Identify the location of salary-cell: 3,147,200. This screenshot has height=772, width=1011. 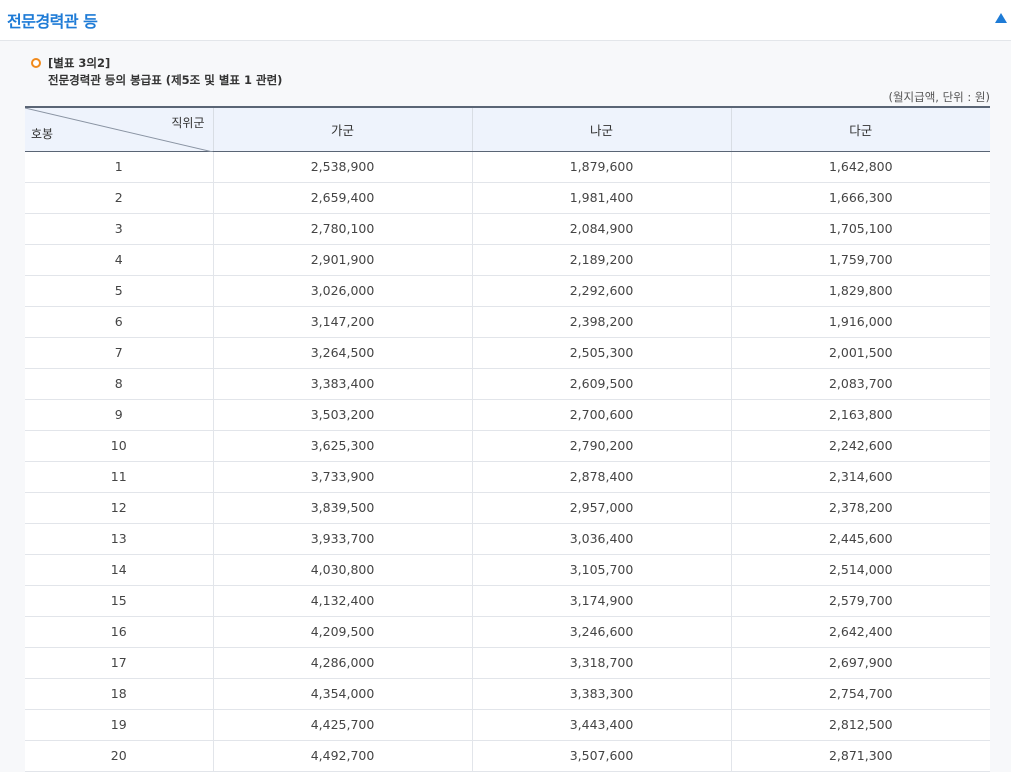
(342, 322).